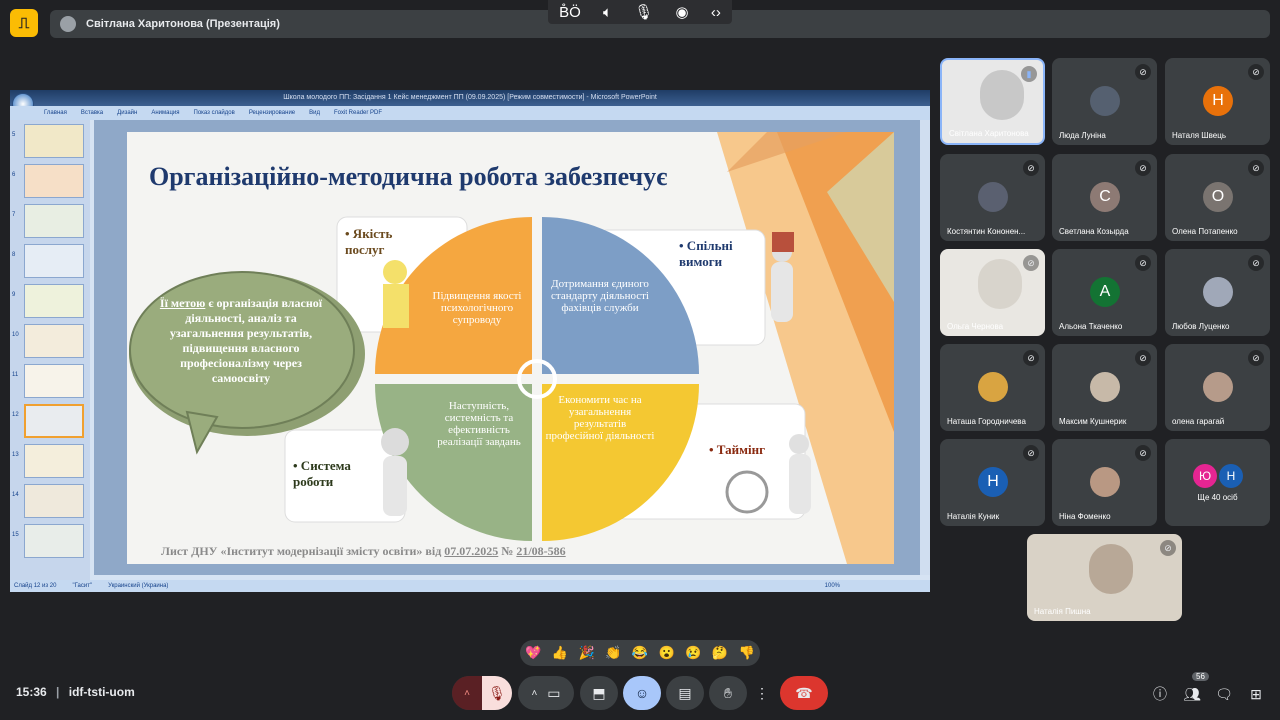 This screenshot has width=1280, height=720. I want to click on camera-options-chevron-icon: ˄, so click(534, 693).